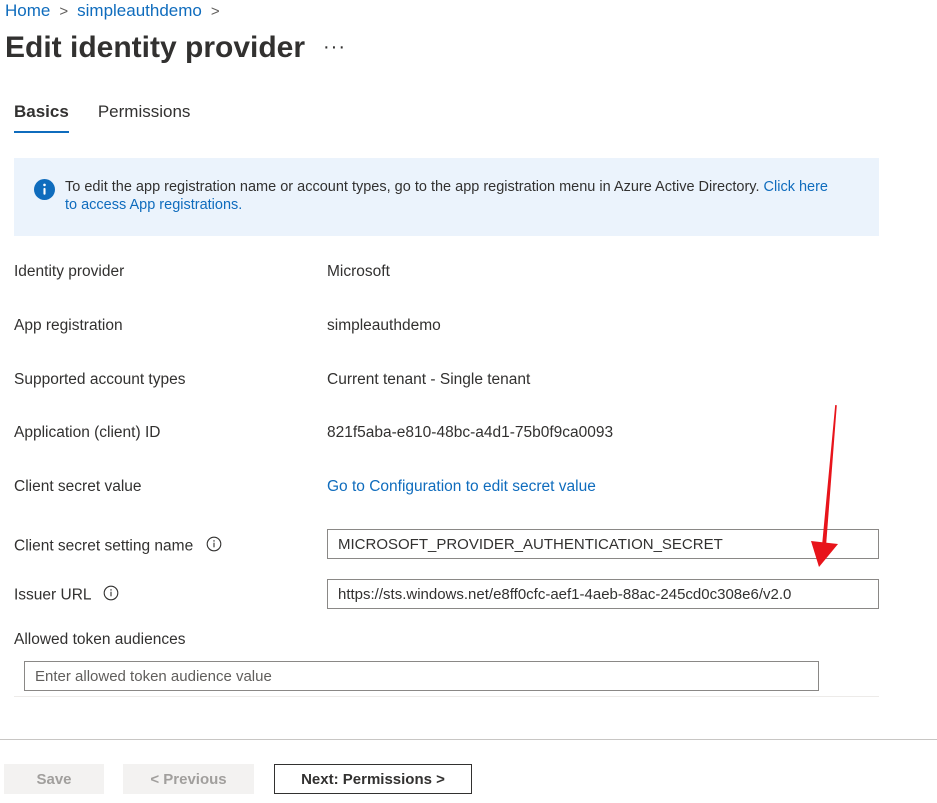  I want to click on identity-provider-value: Microsoft, so click(358, 271).